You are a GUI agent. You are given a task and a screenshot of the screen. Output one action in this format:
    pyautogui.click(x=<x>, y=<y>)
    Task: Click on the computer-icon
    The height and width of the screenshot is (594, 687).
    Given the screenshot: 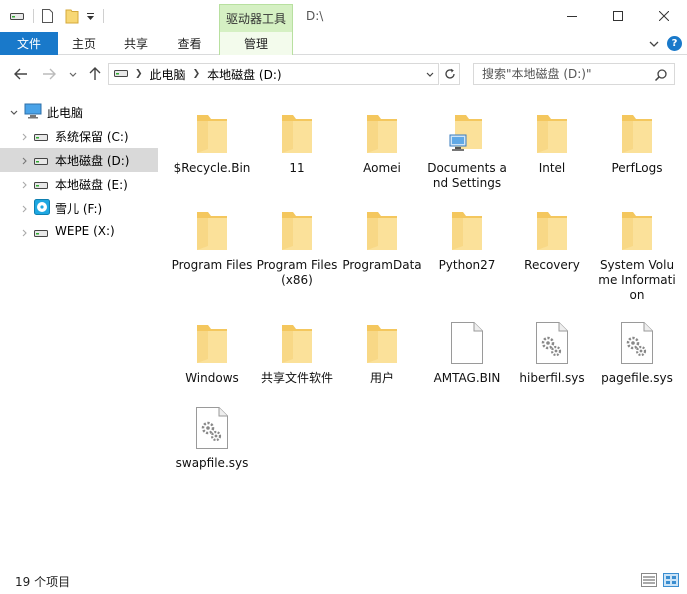 What is the action you would take?
    pyautogui.click(x=33, y=112)
    